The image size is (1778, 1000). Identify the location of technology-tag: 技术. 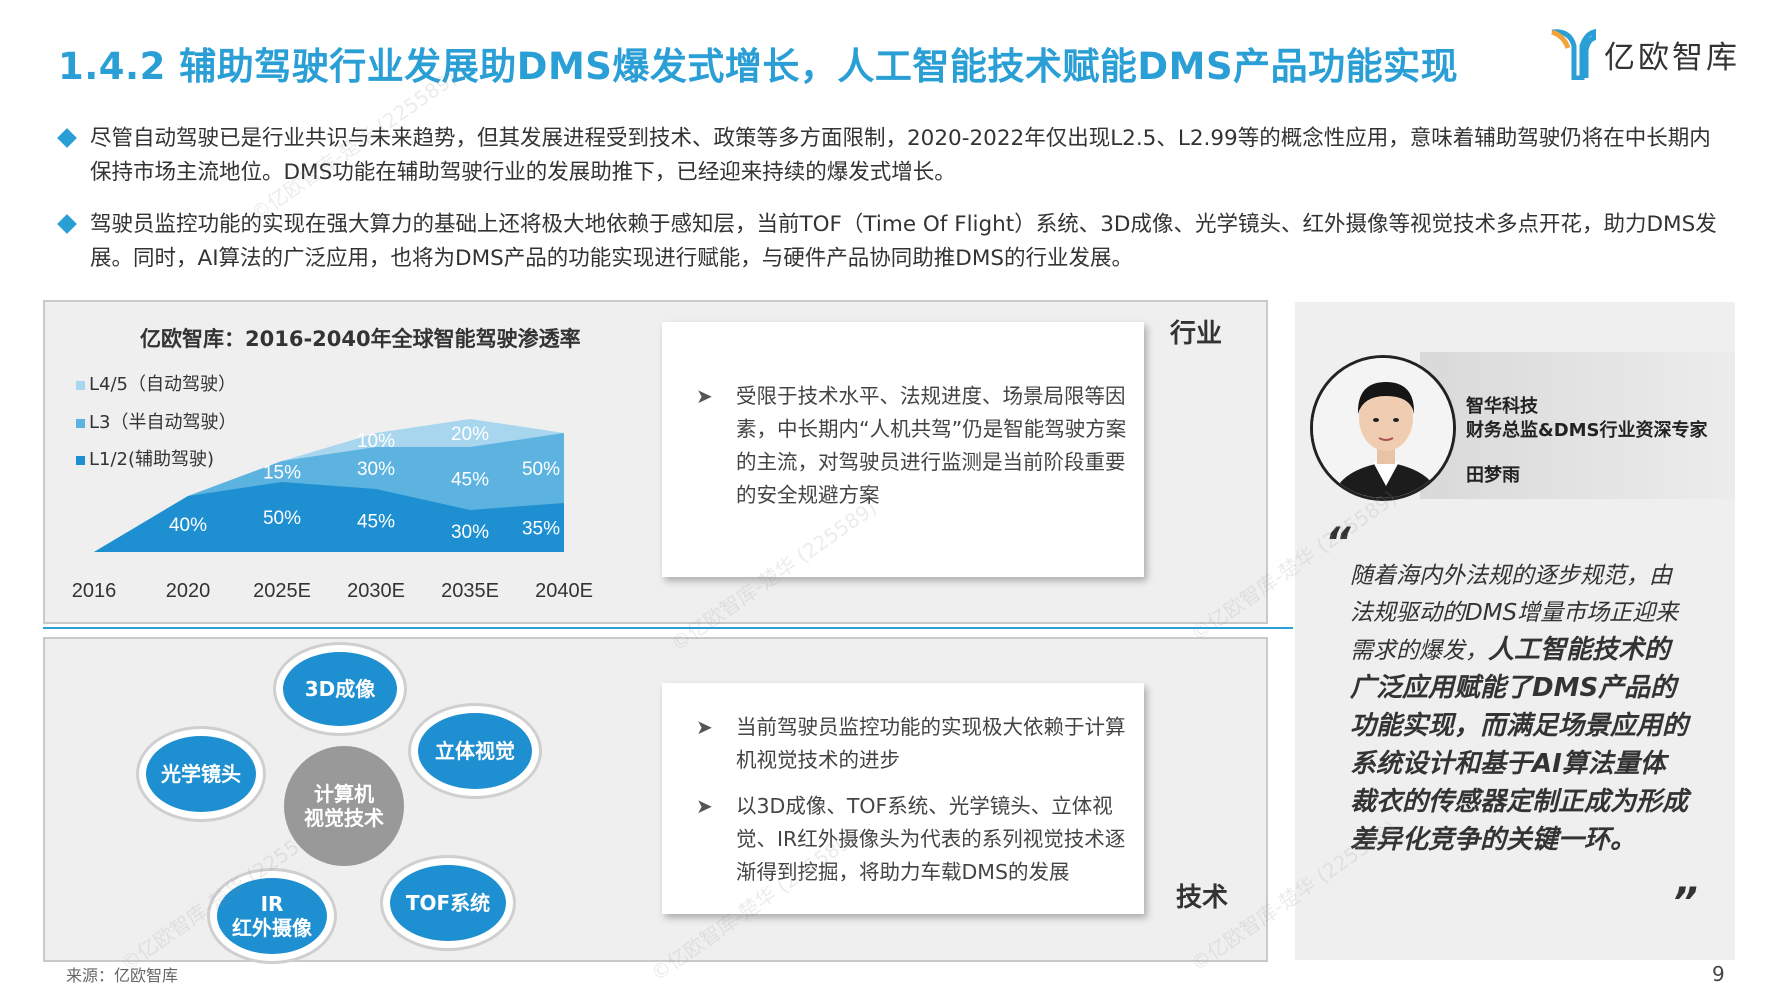
(1202, 898).